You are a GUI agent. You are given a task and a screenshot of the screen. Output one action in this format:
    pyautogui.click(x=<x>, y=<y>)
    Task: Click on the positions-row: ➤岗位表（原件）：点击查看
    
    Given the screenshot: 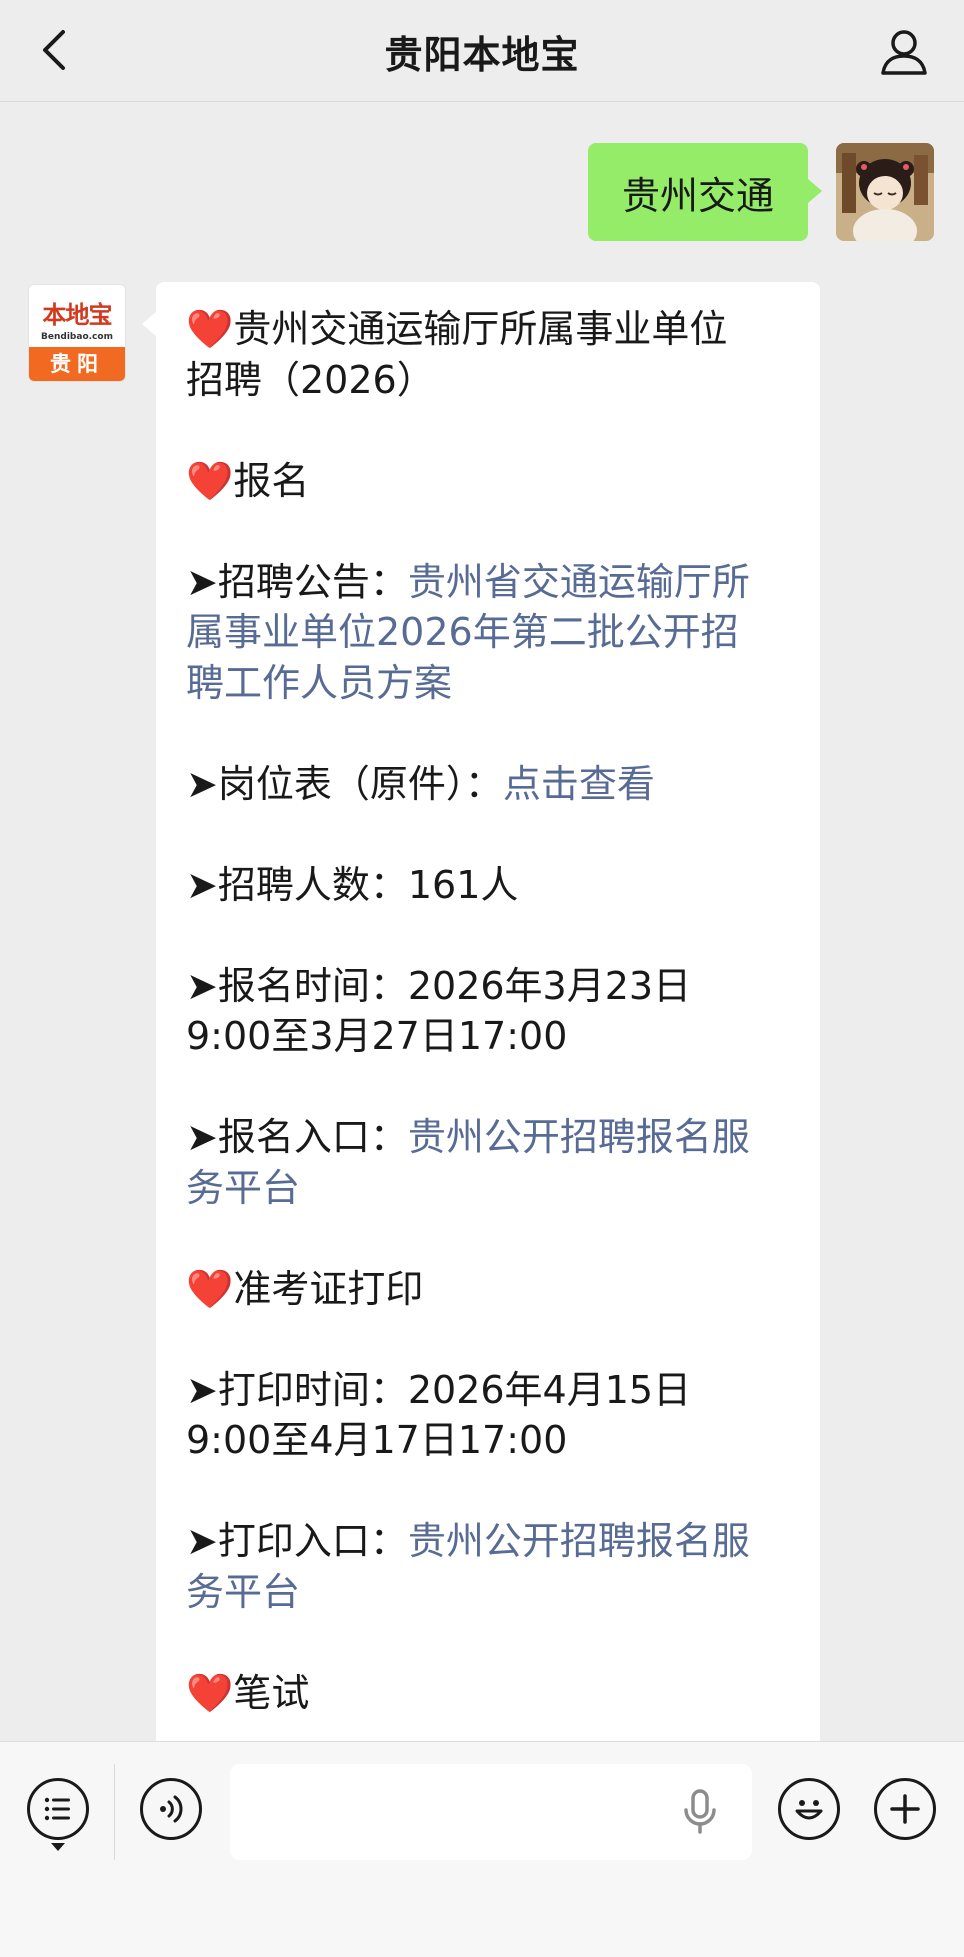 What is the action you would take?
    pyautogui.click(x=488, y=784)
    